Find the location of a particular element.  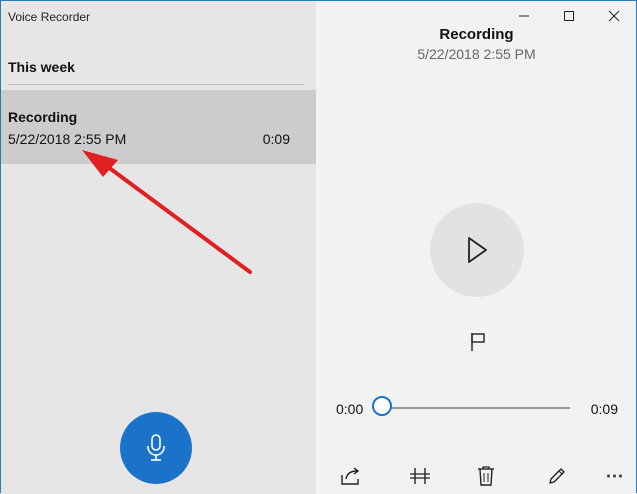

pencil-icon is located at coordinates (557, 476).